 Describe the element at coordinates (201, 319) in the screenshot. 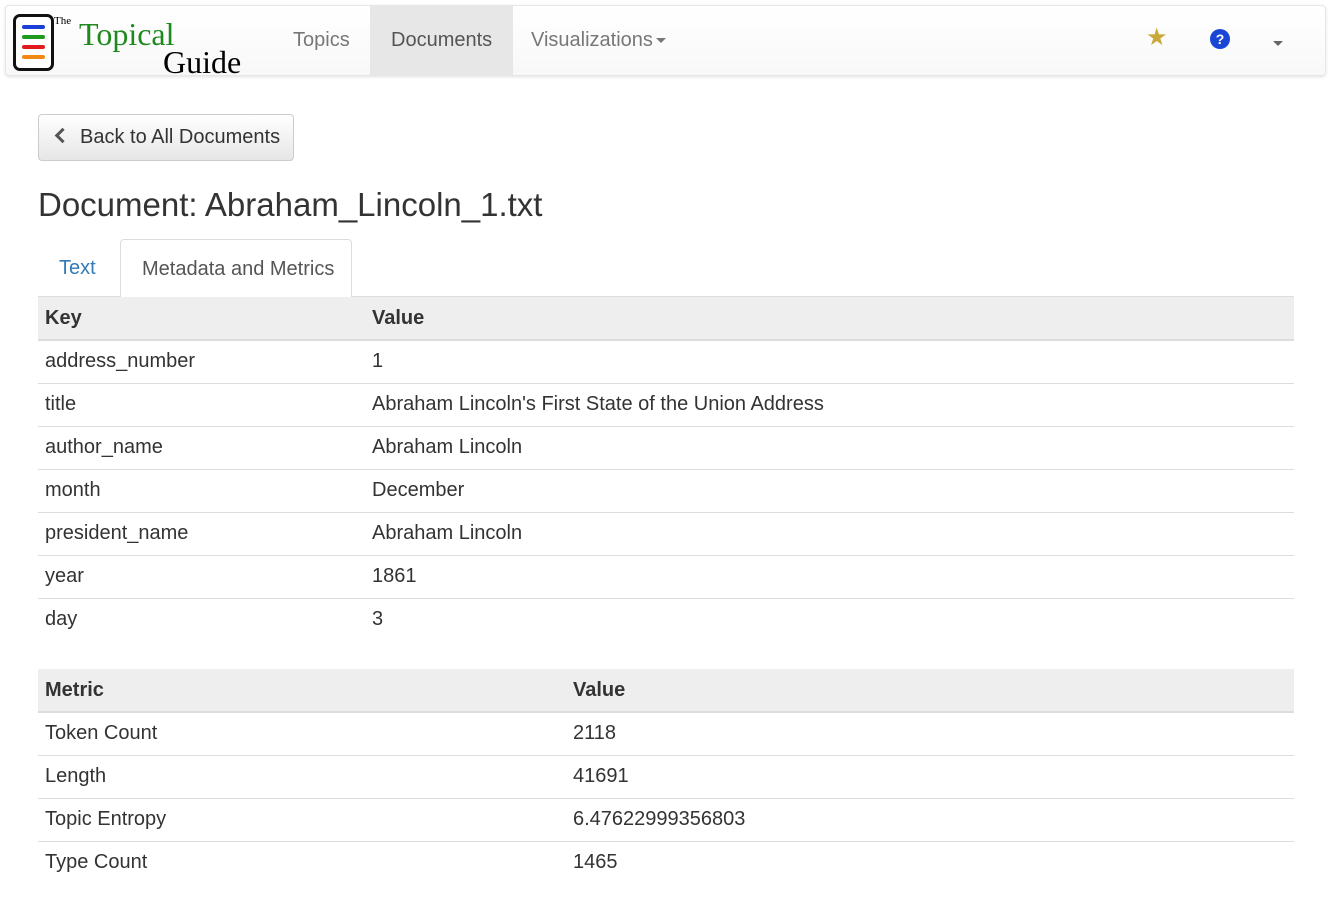

I see `column-header-key: Key` at that location.